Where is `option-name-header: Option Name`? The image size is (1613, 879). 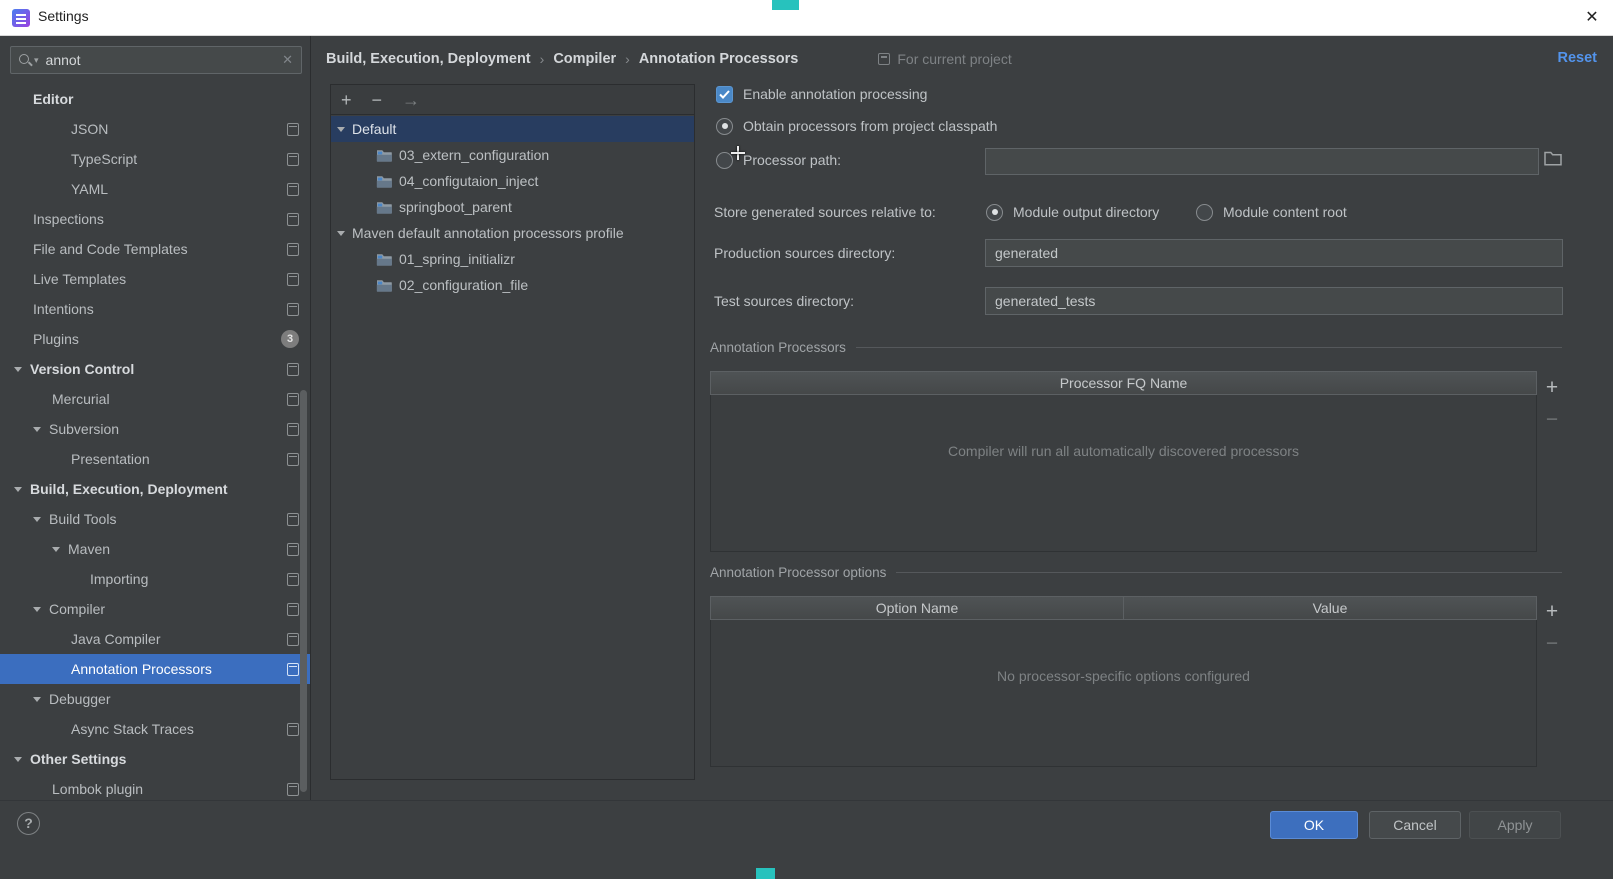 option-name-header: Option Name is located at coordinates (917, 608).